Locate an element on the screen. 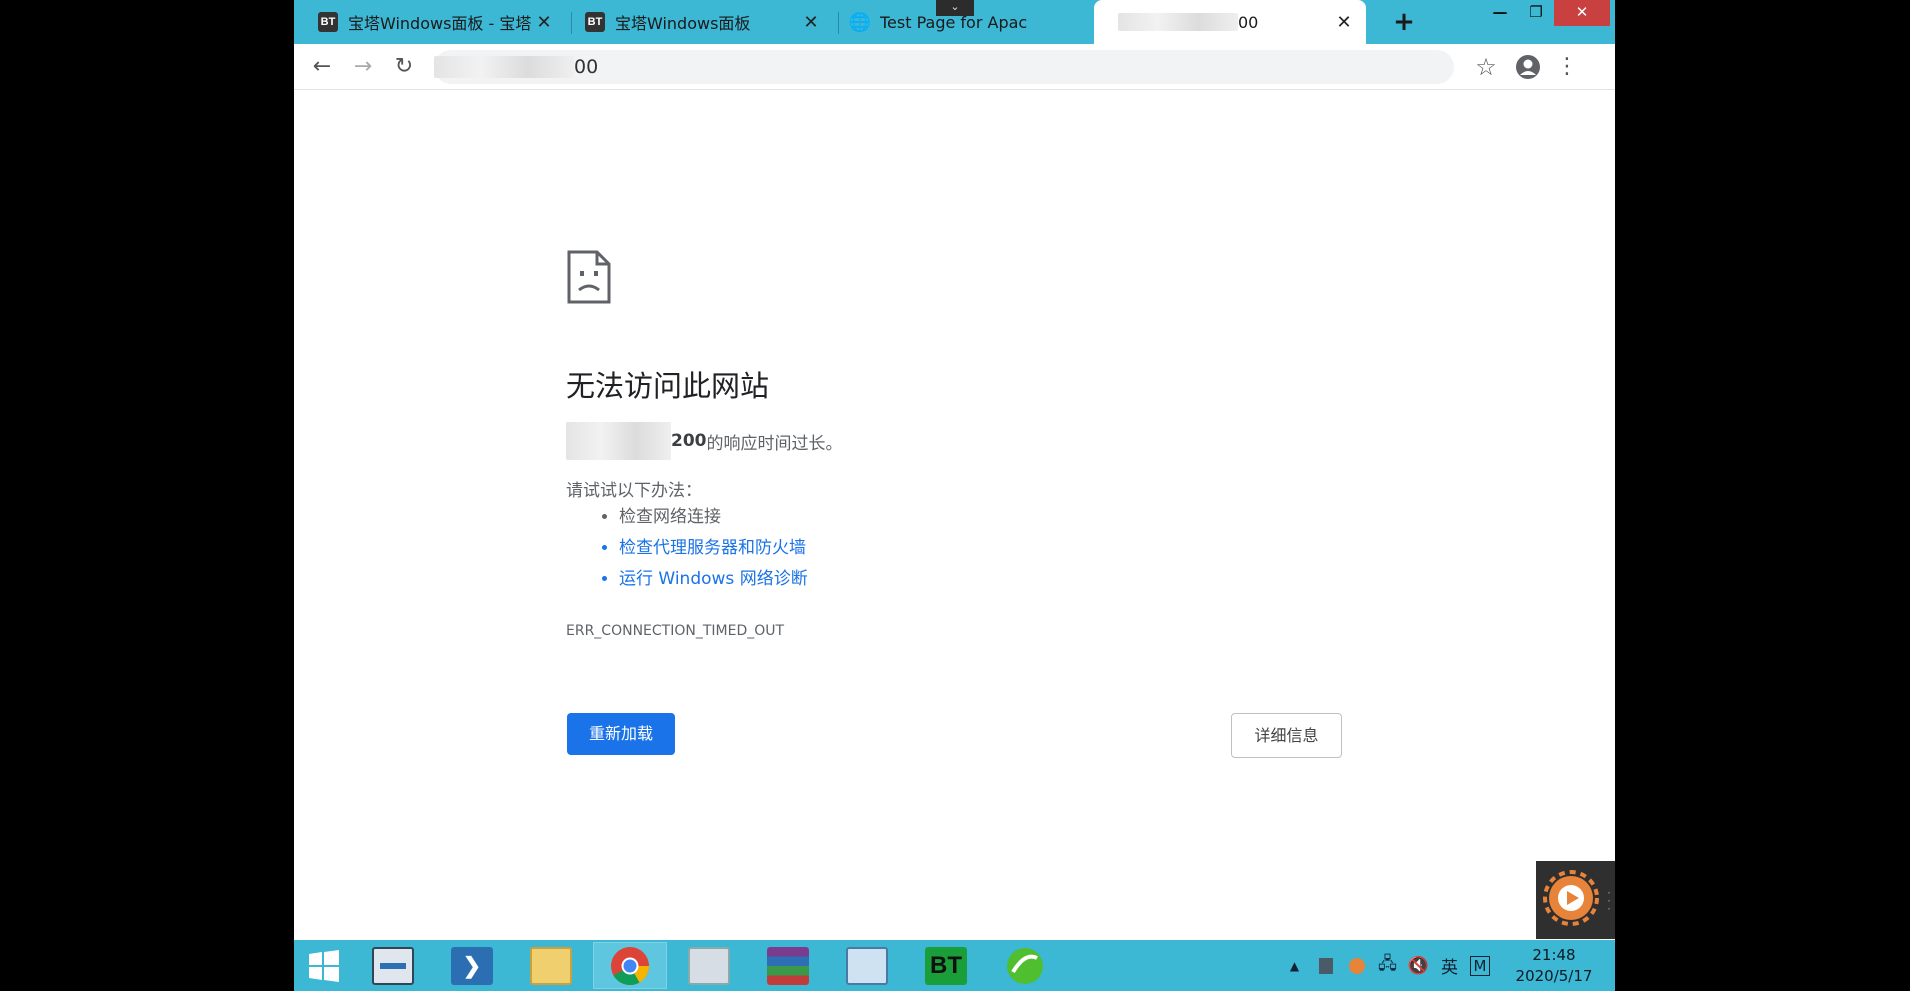 This screenshot has height=991, width=1910. tab-search-button: ⌄ is located at coordinates (955, 8).